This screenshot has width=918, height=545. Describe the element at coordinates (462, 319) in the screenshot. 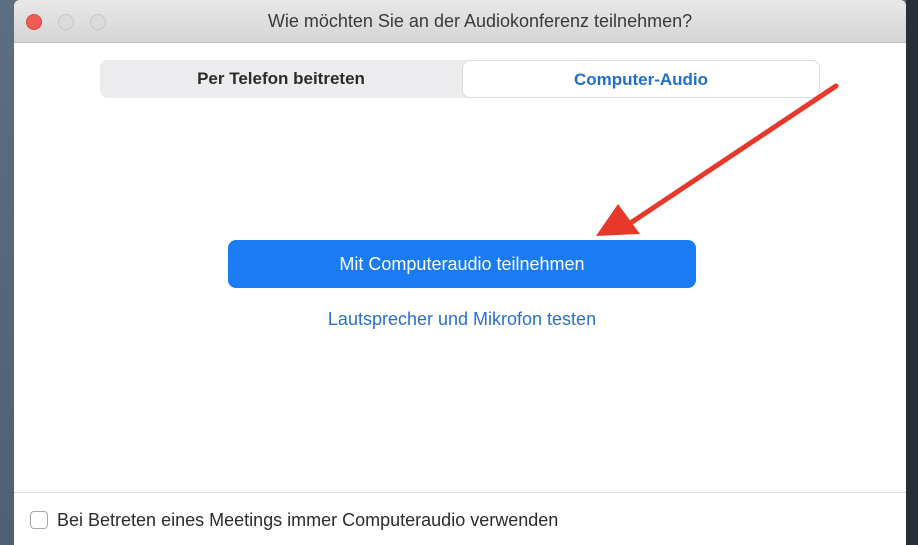

I see `test-speaker-microphone-link: Lautsprecher und Mikrofon testen` at that location.